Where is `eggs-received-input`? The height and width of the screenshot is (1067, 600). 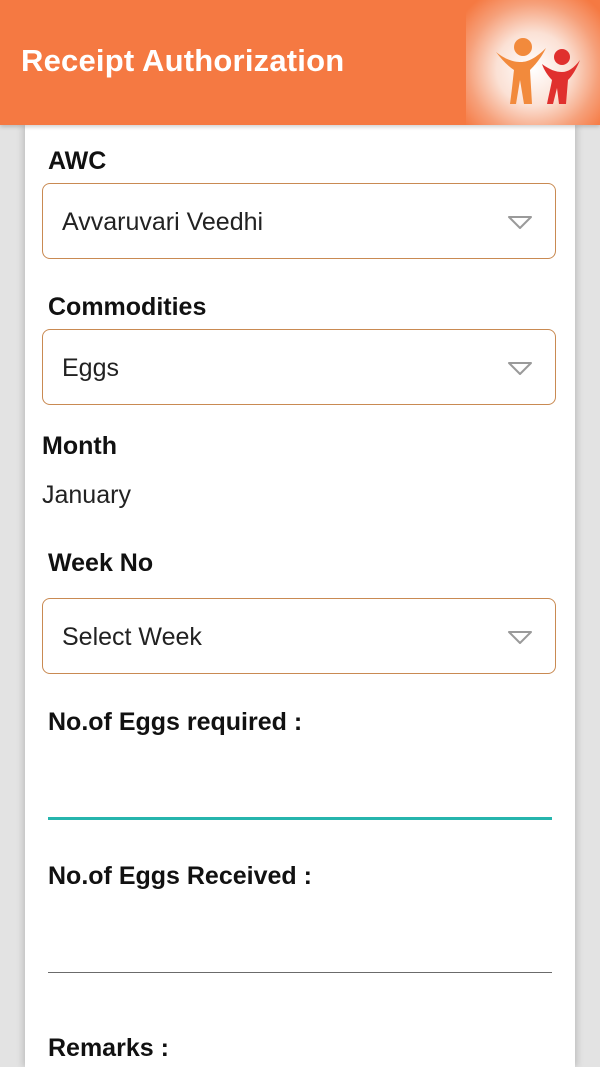 eggs-received-input is located at coordinates (300, 946).